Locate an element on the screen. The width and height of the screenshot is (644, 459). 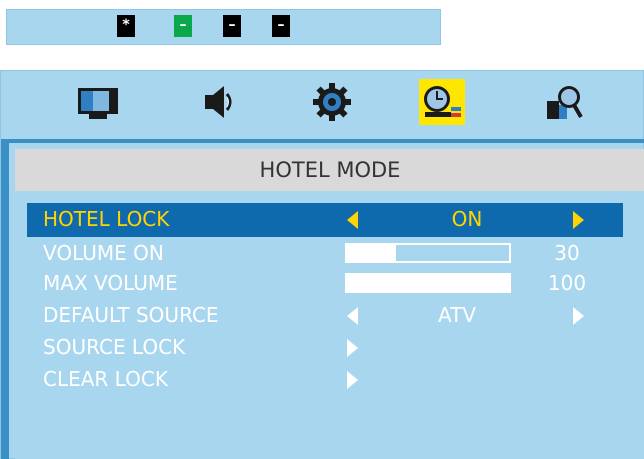
row-value: ON is located at coordinates (467, 219).